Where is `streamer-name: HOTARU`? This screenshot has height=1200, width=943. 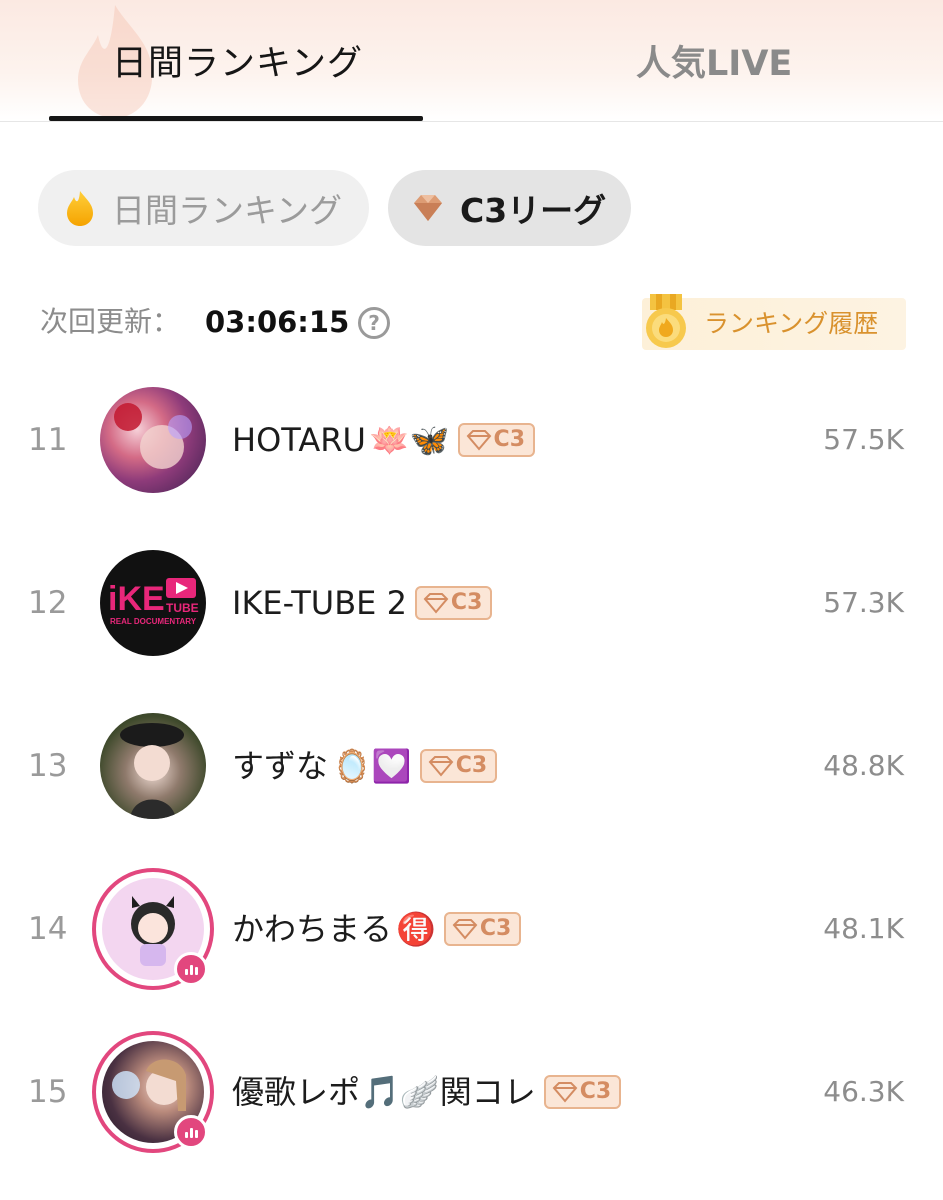 streamer-name: HOTARU is located at coordinates (299, 440).